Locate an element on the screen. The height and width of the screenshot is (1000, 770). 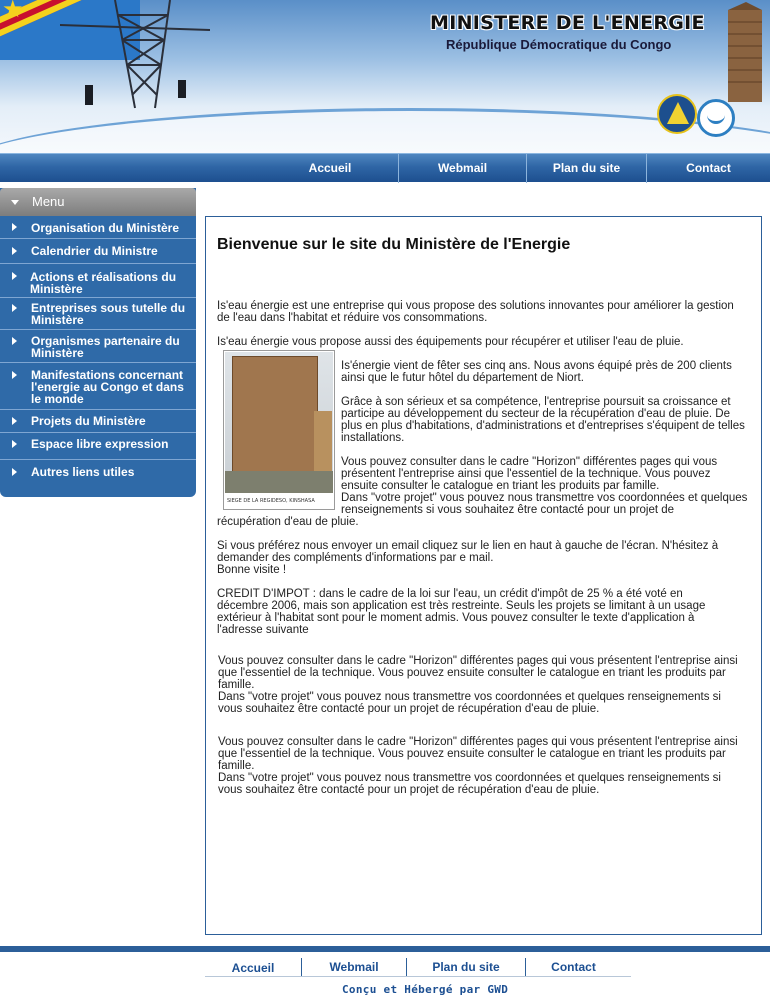
menu-item-espace-libre: Espace libre expression is located at coordinates (98, 446).